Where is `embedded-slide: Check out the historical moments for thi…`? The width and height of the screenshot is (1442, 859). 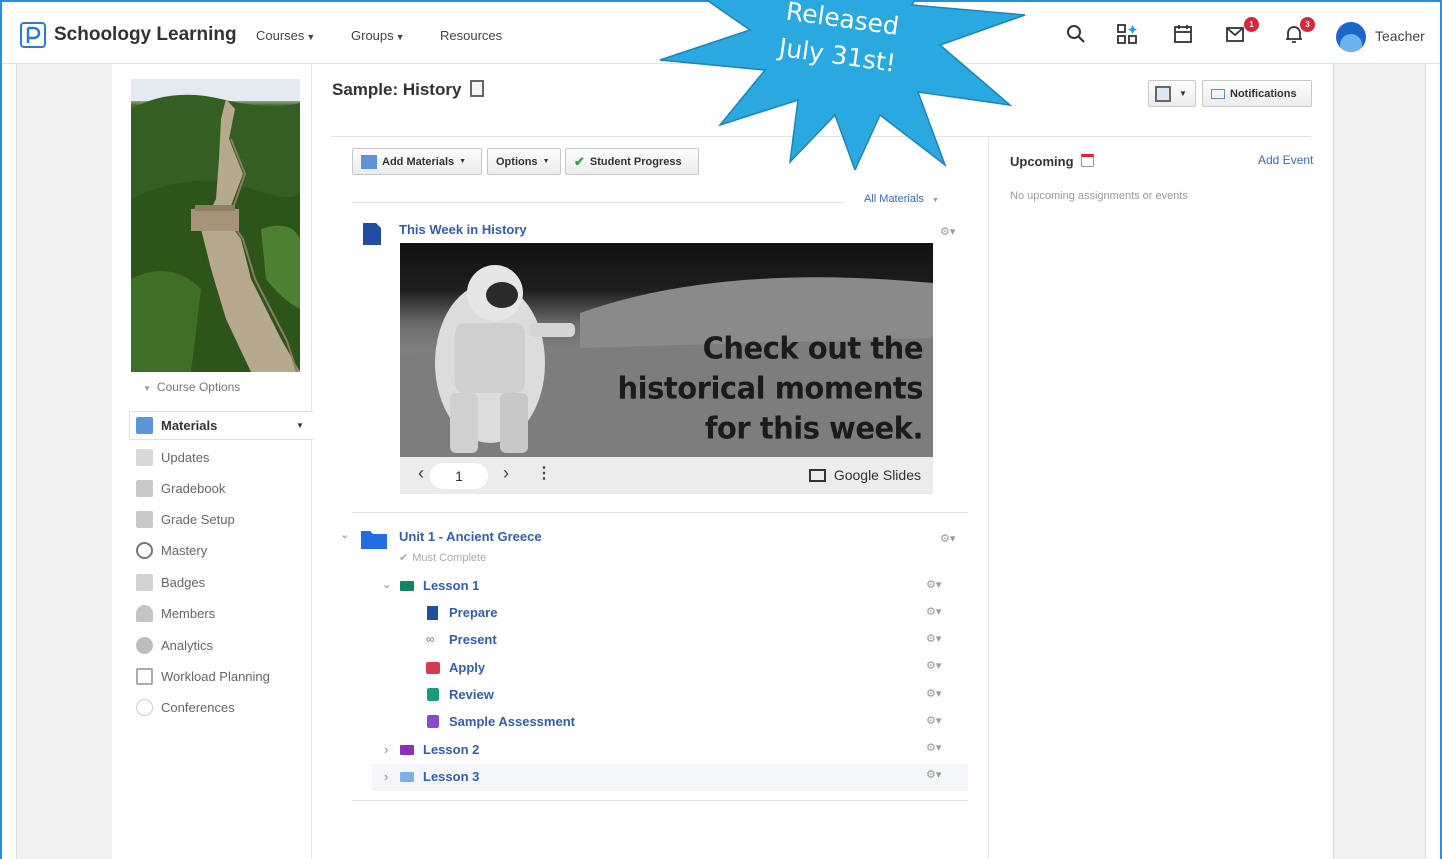 embedded-slide: Check out the historical moments for thi… is located at coordinates (666, 350).